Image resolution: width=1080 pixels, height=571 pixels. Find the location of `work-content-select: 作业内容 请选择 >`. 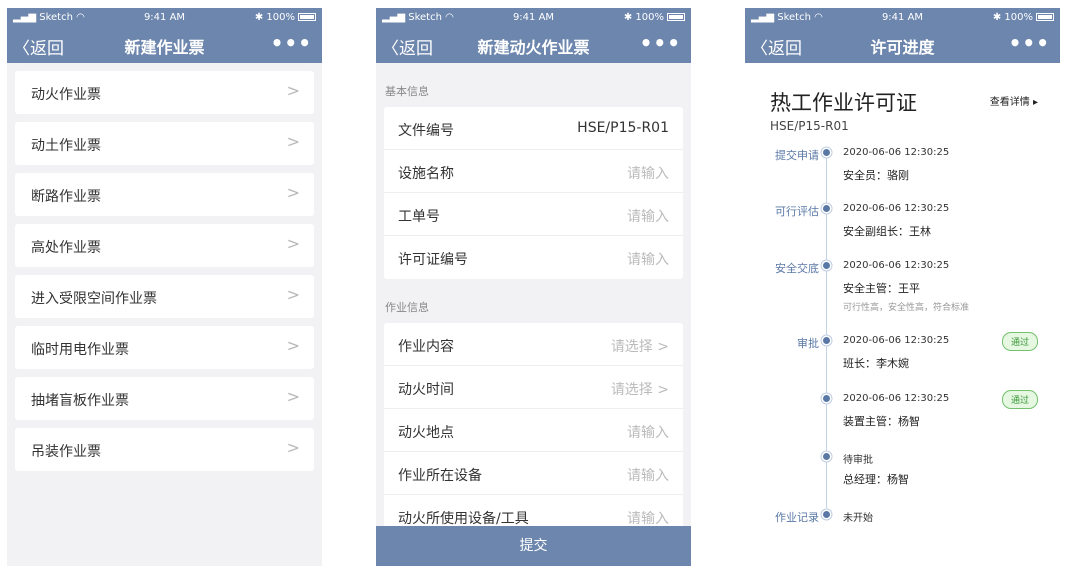

work-content-select: 作业内容 请选择 > is located at coordinates (533, 344).